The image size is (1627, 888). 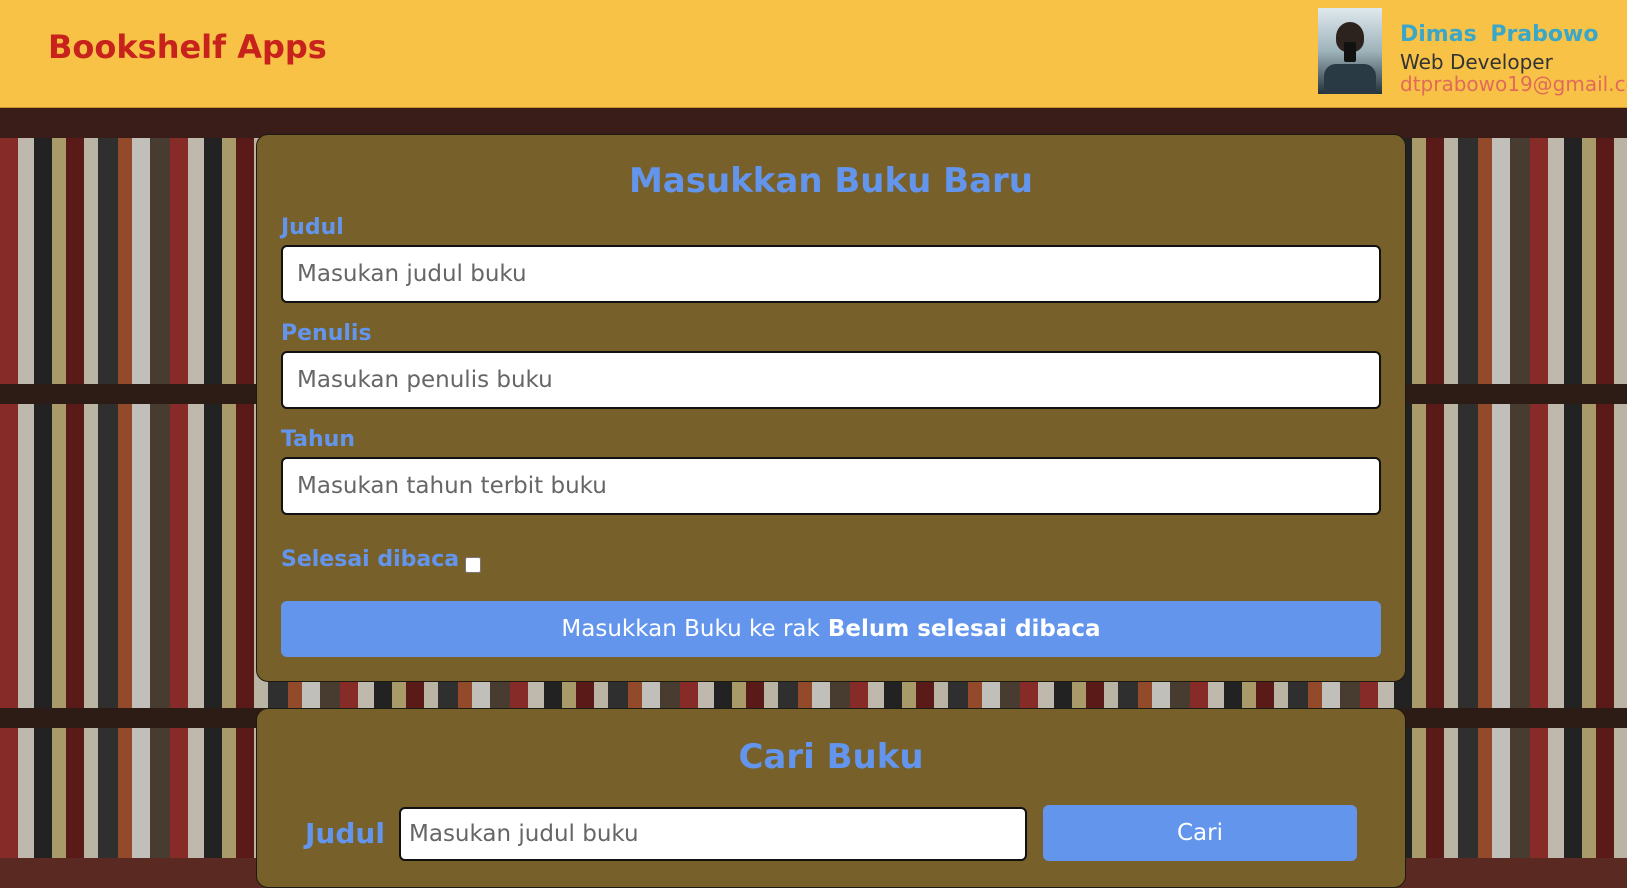 What do you see at coordinates (187, 47) in the screenshot?
I see `app-brand: Bookshelf Apps` at bounding box center [187, 47].